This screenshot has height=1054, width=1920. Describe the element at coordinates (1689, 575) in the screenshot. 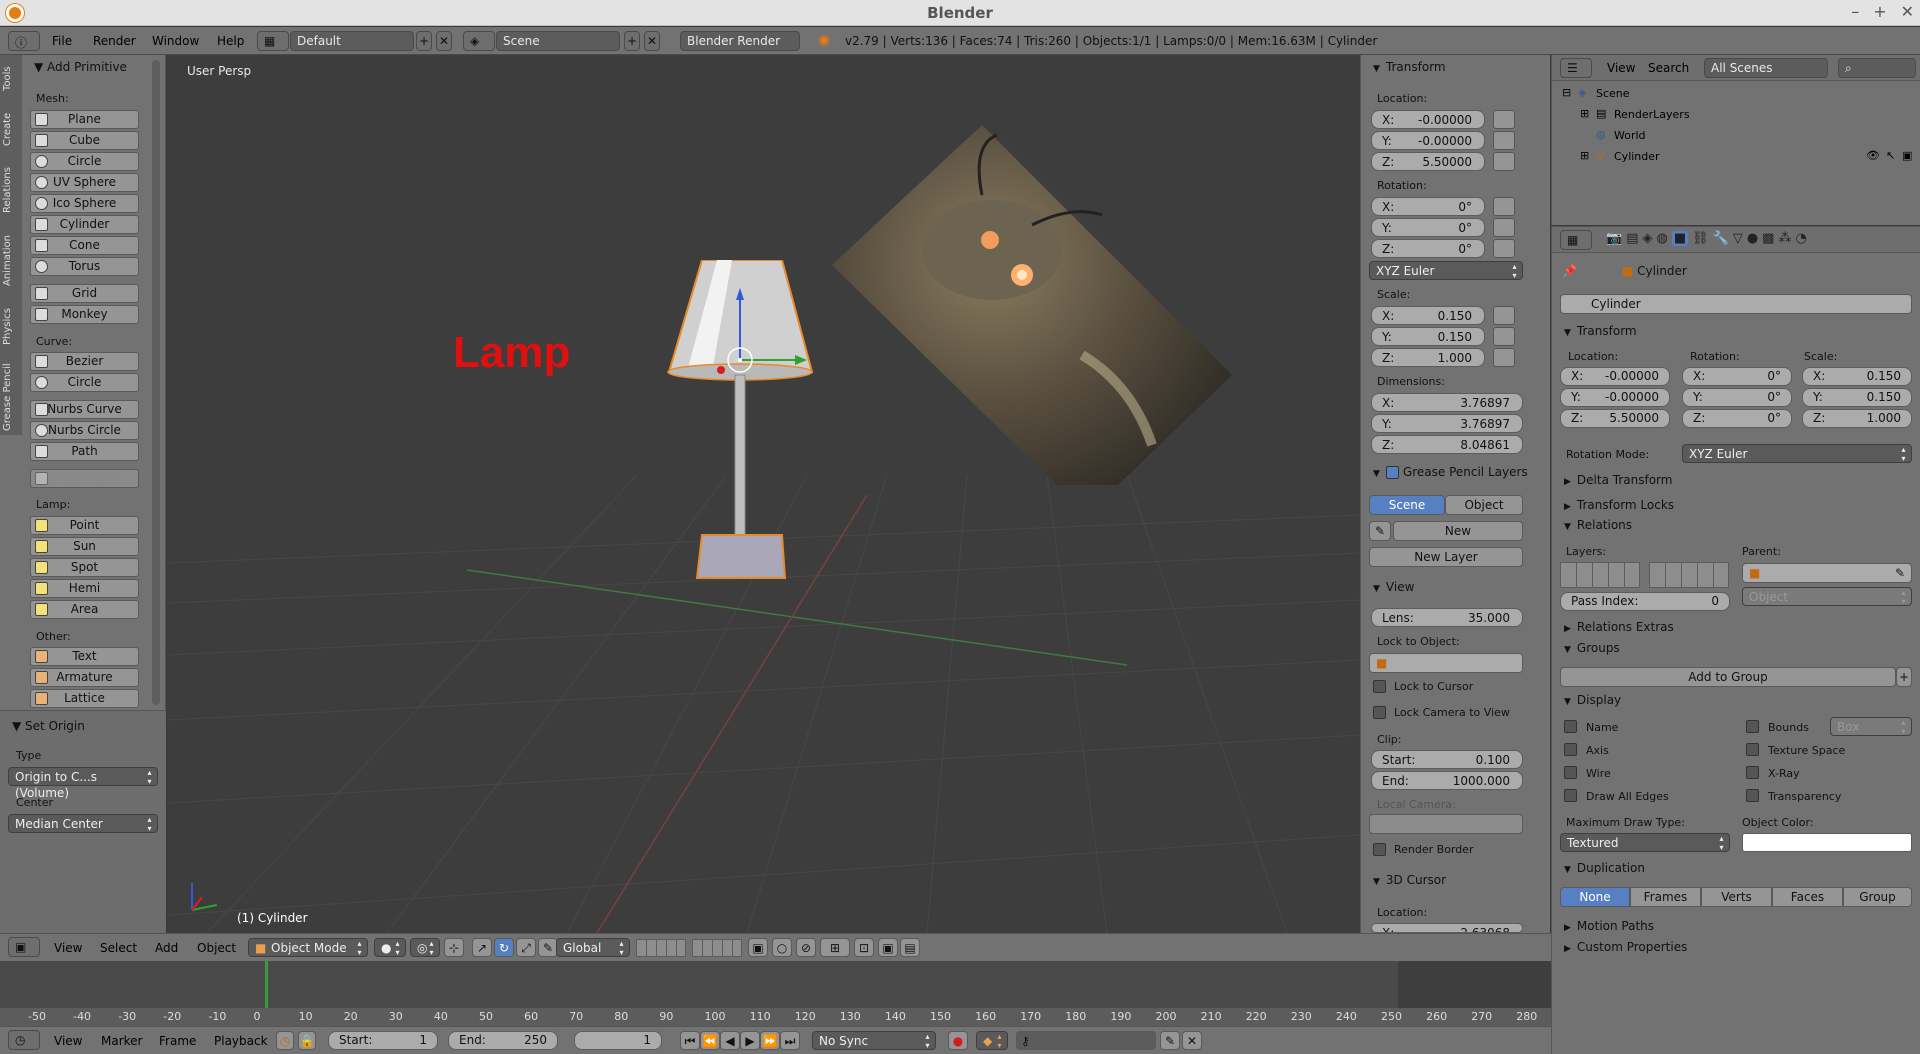

I see `layers-grid-b` at that location.